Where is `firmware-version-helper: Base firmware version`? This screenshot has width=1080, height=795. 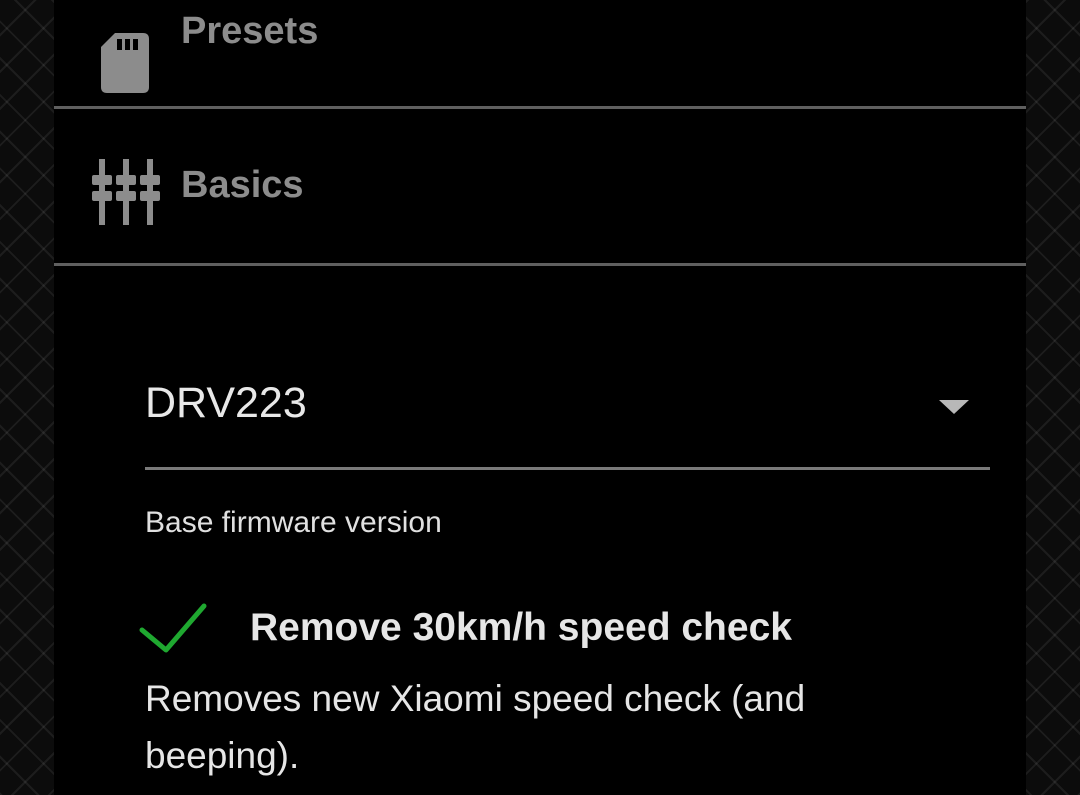
firmware-version-helper: Base firmware version is located at coordinates (293, 522).